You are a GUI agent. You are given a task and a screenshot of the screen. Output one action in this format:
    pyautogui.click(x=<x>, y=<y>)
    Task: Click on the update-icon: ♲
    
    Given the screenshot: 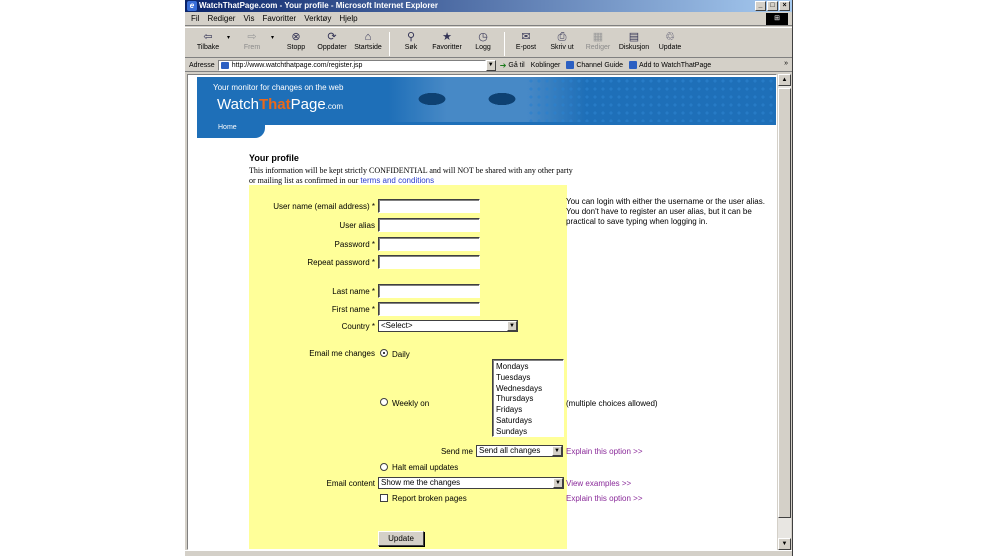 What is the action you would take?
    pyautogui.click(x=670, y=37)
    